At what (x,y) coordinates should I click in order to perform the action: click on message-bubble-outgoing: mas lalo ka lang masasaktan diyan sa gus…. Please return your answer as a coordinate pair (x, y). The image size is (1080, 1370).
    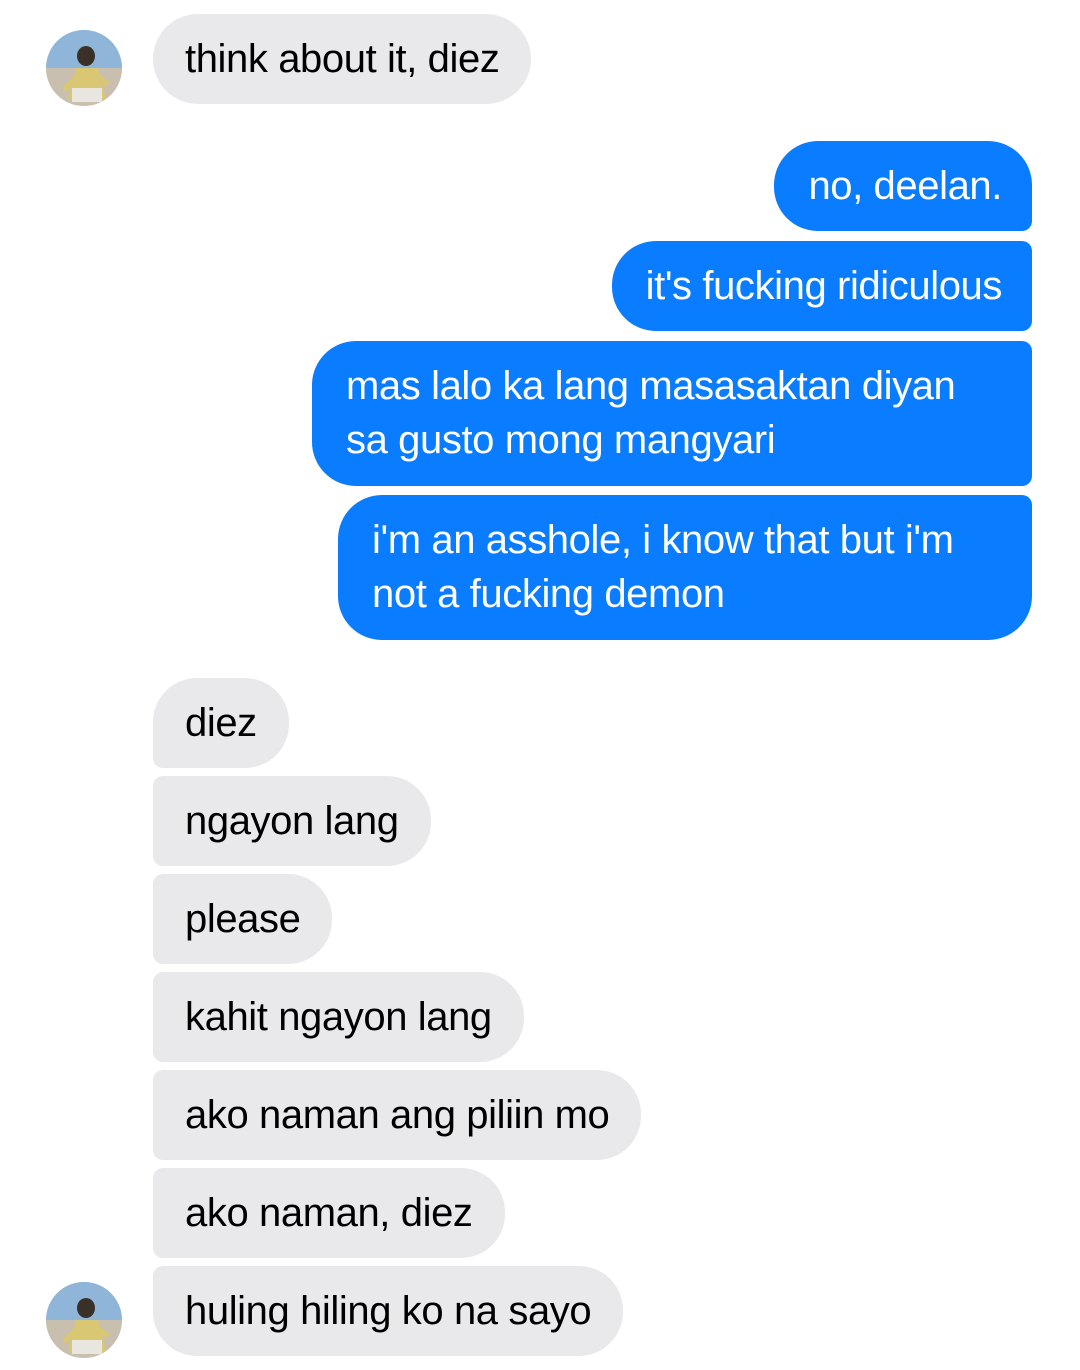
    Looking at the image, I should click on (672, 413).